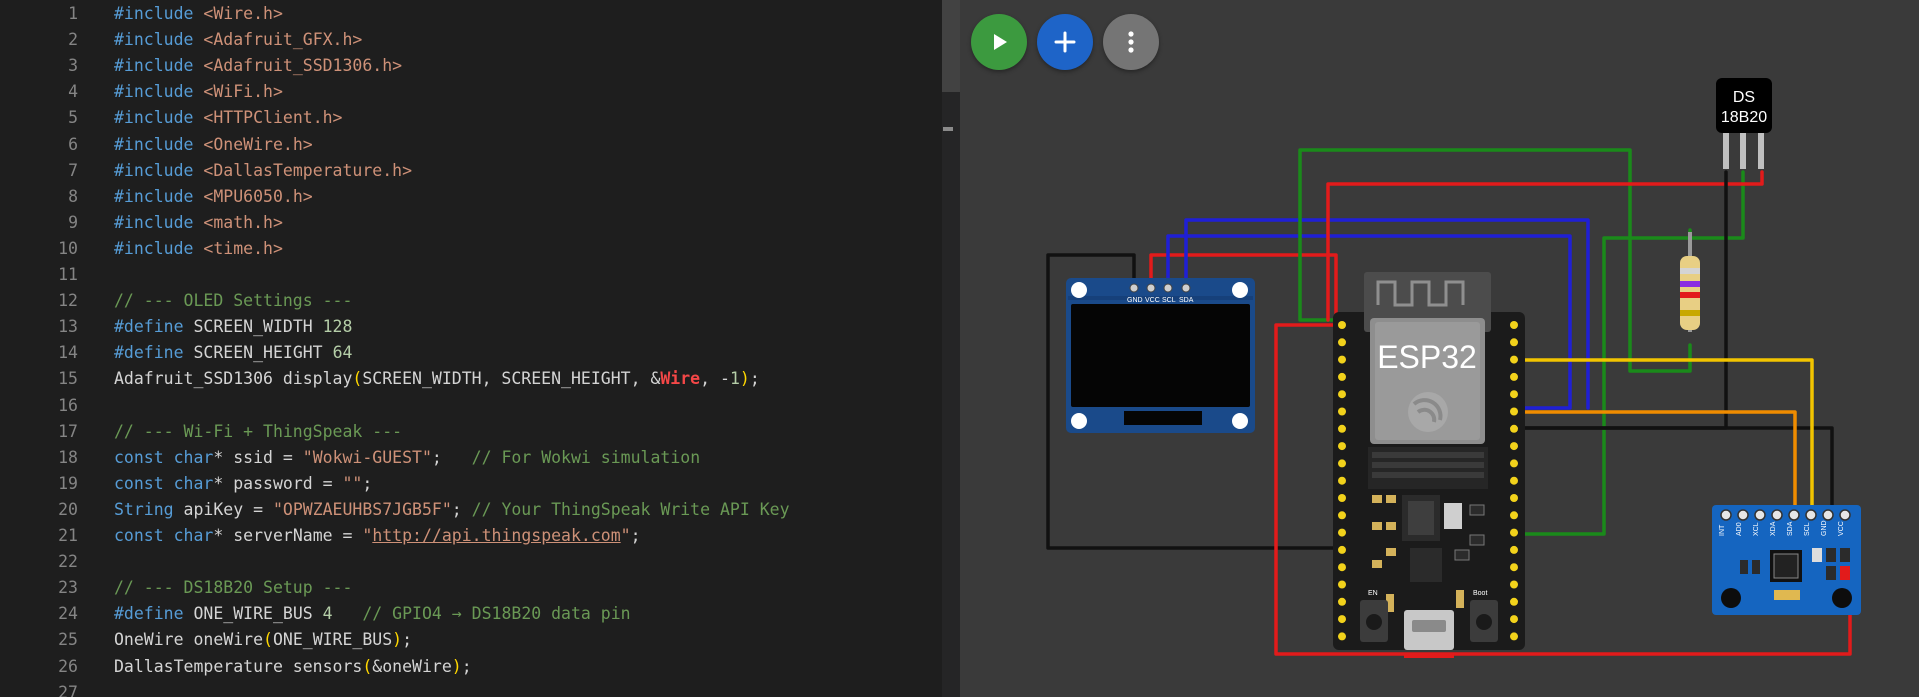  I want to click on code-token: * password =, so click(278, 483).